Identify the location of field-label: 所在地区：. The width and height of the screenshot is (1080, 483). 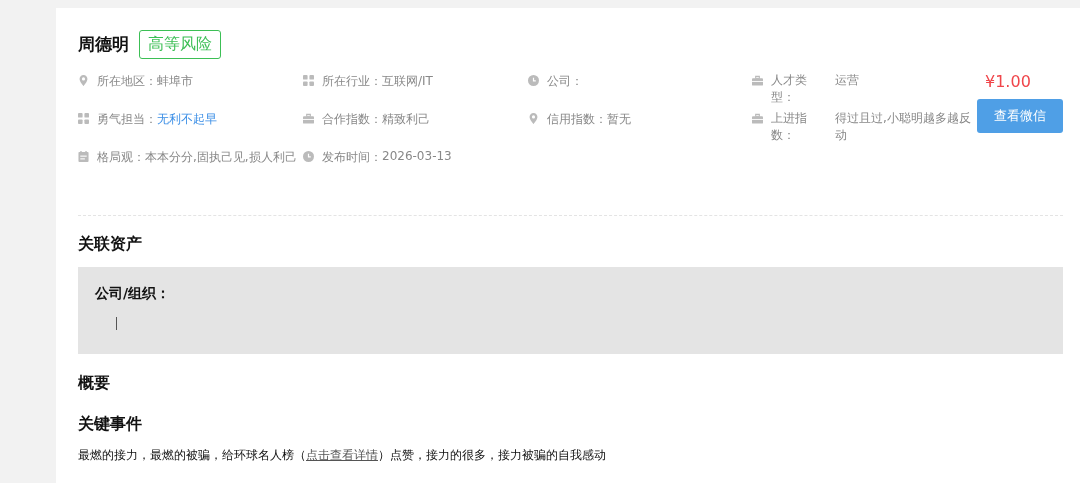
(127, 81).